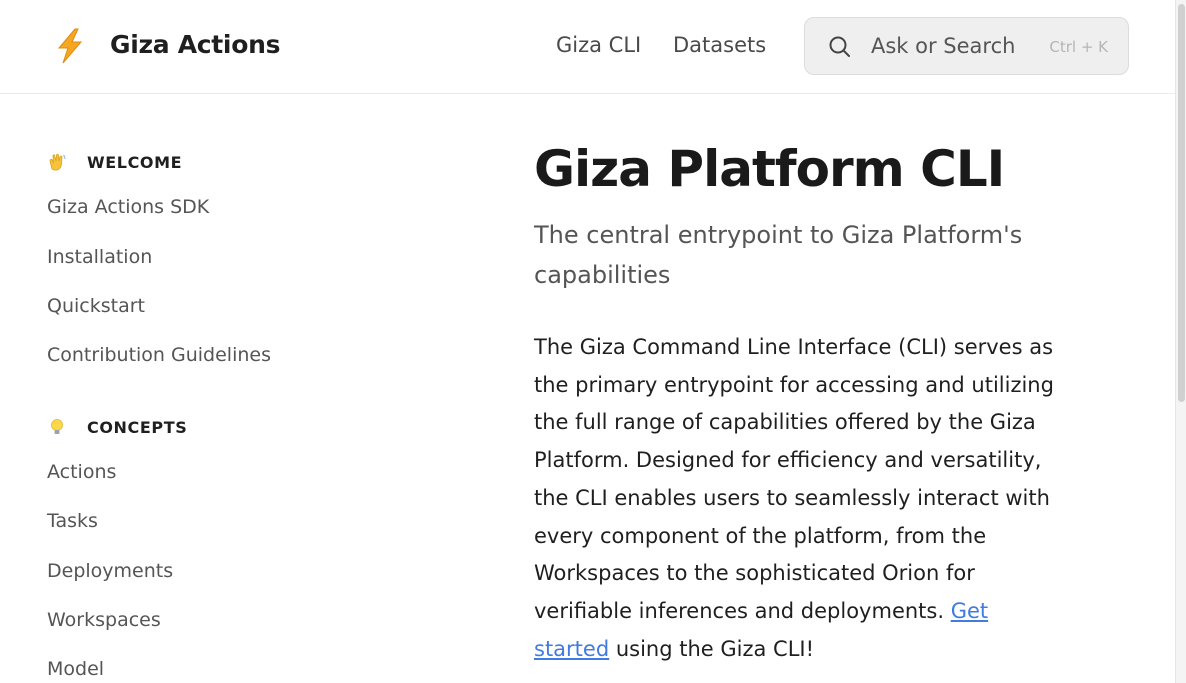 This screenshot has height=683, width=1186. Describe the element at coordinates (137, 427) in the screenshot. I see `sidebar-section-title: CONCEPTS` at that location.